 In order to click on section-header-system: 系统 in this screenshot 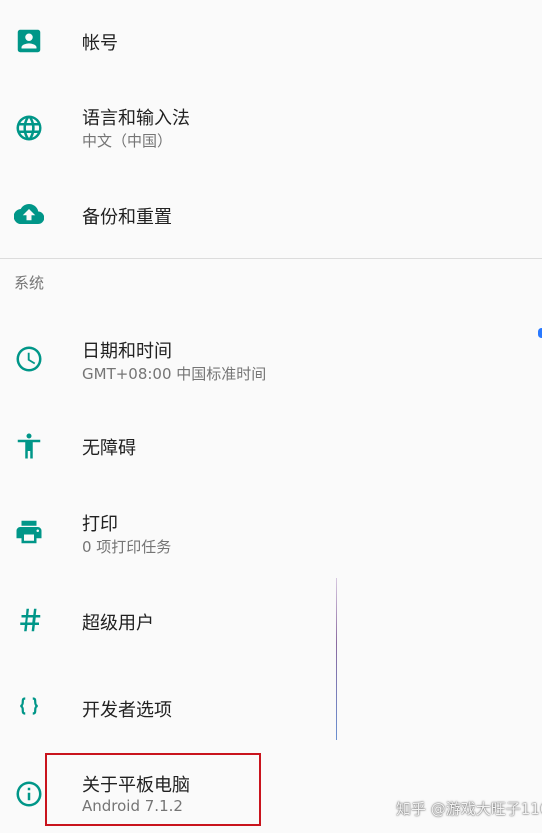, I will do `click(29, 283)`.